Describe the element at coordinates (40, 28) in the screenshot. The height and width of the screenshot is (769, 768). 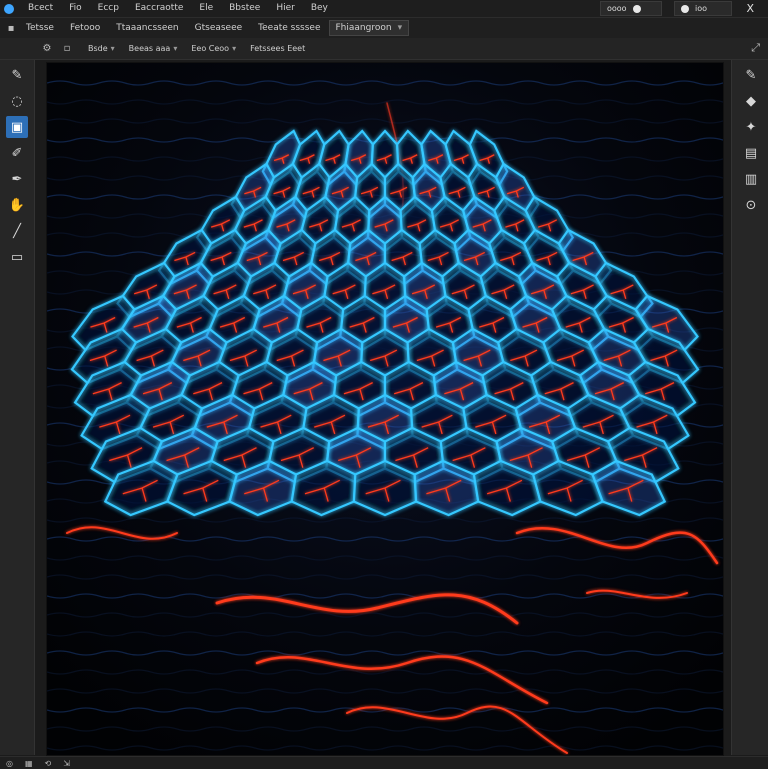
I see `tab-1: Tetsse` at that location.